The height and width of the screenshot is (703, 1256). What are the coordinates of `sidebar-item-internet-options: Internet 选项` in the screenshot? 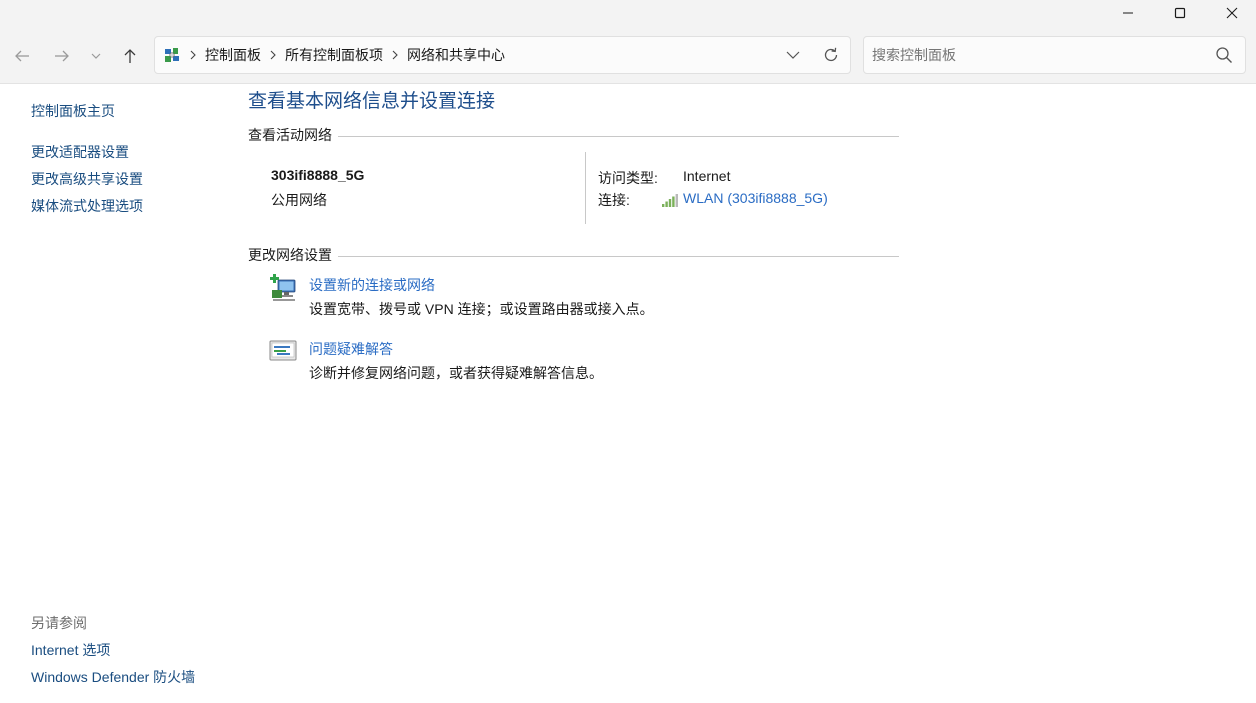 It's located at (70, 650).